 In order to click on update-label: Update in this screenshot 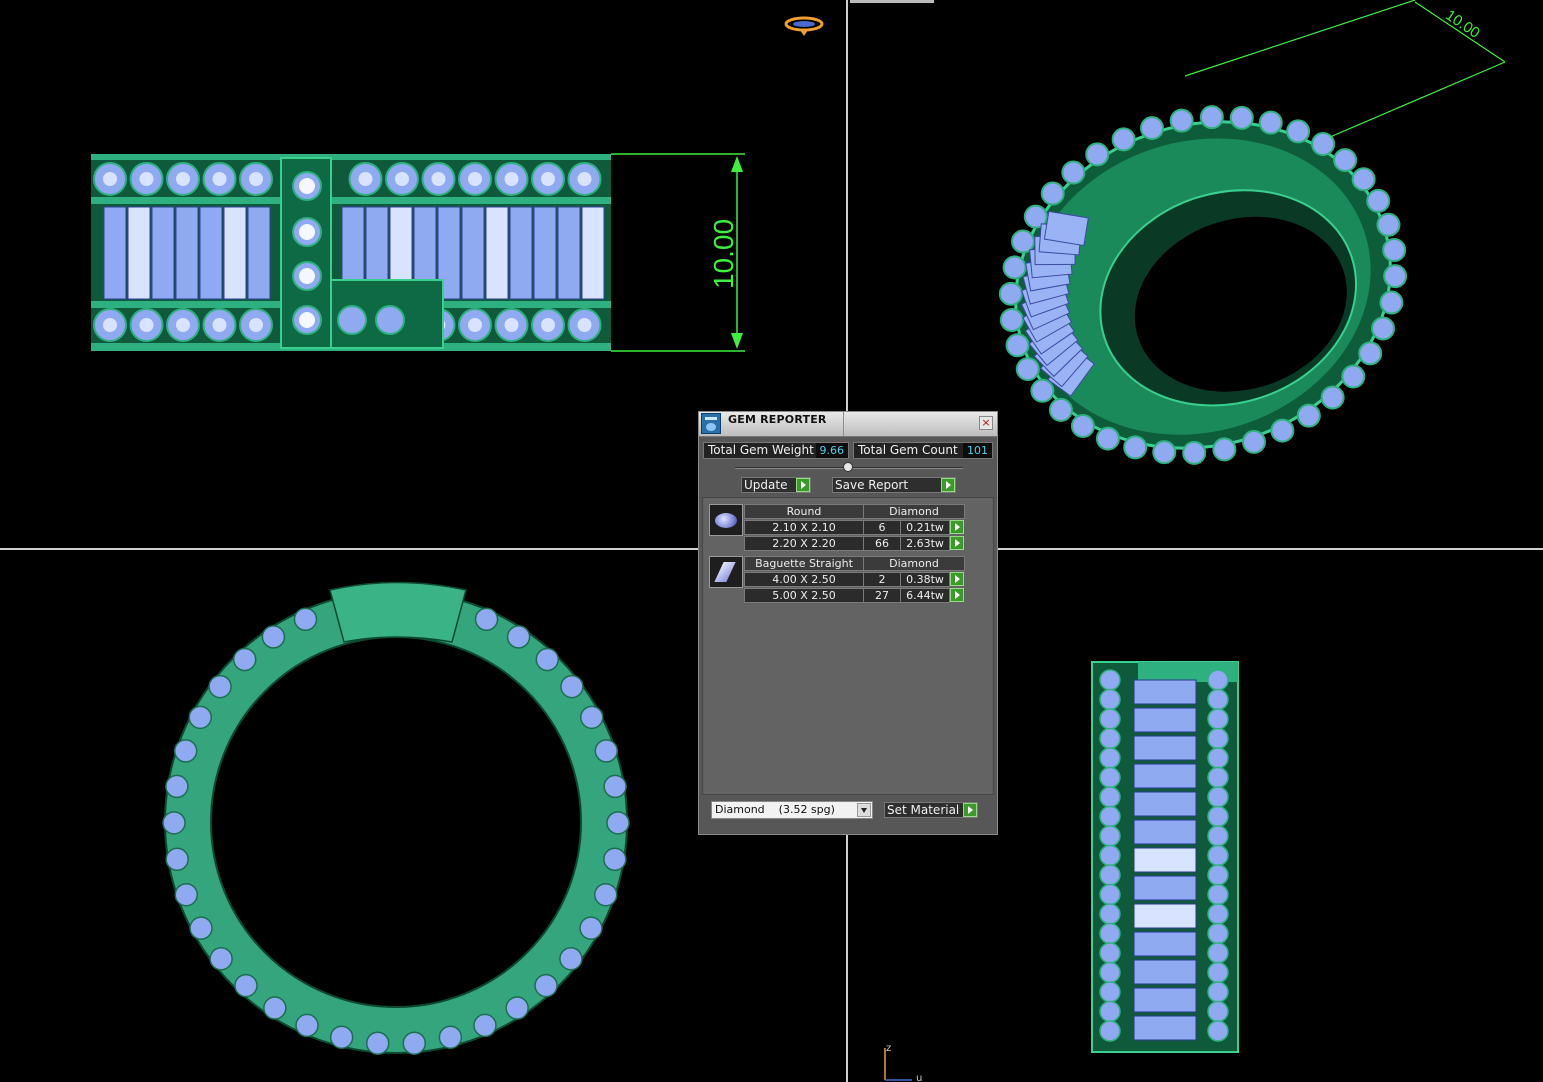, I will do `click(766, 485)`.